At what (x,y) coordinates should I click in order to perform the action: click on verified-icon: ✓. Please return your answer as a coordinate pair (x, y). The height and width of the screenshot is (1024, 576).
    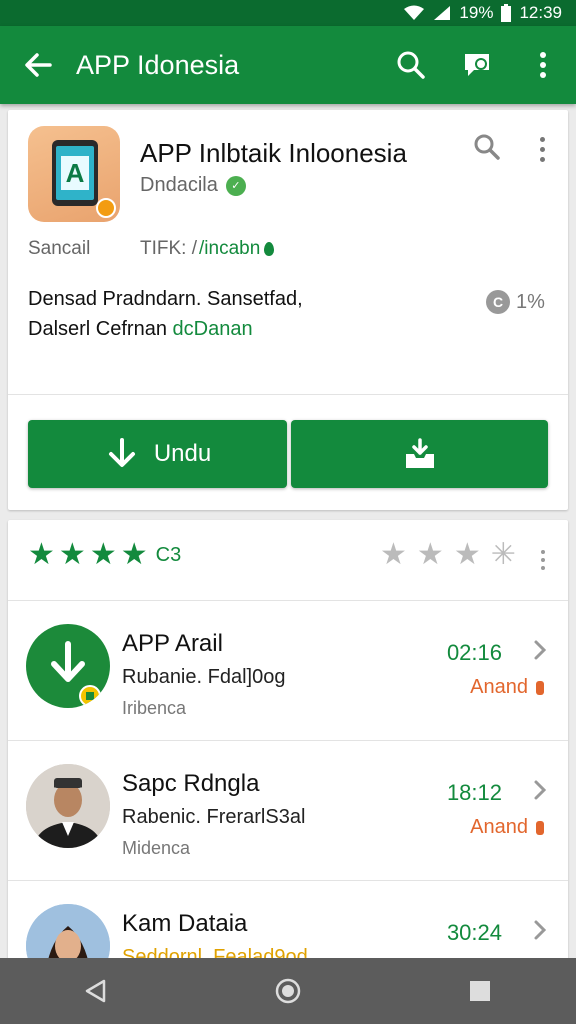
    Looking at the image, I should click on (235, 185).